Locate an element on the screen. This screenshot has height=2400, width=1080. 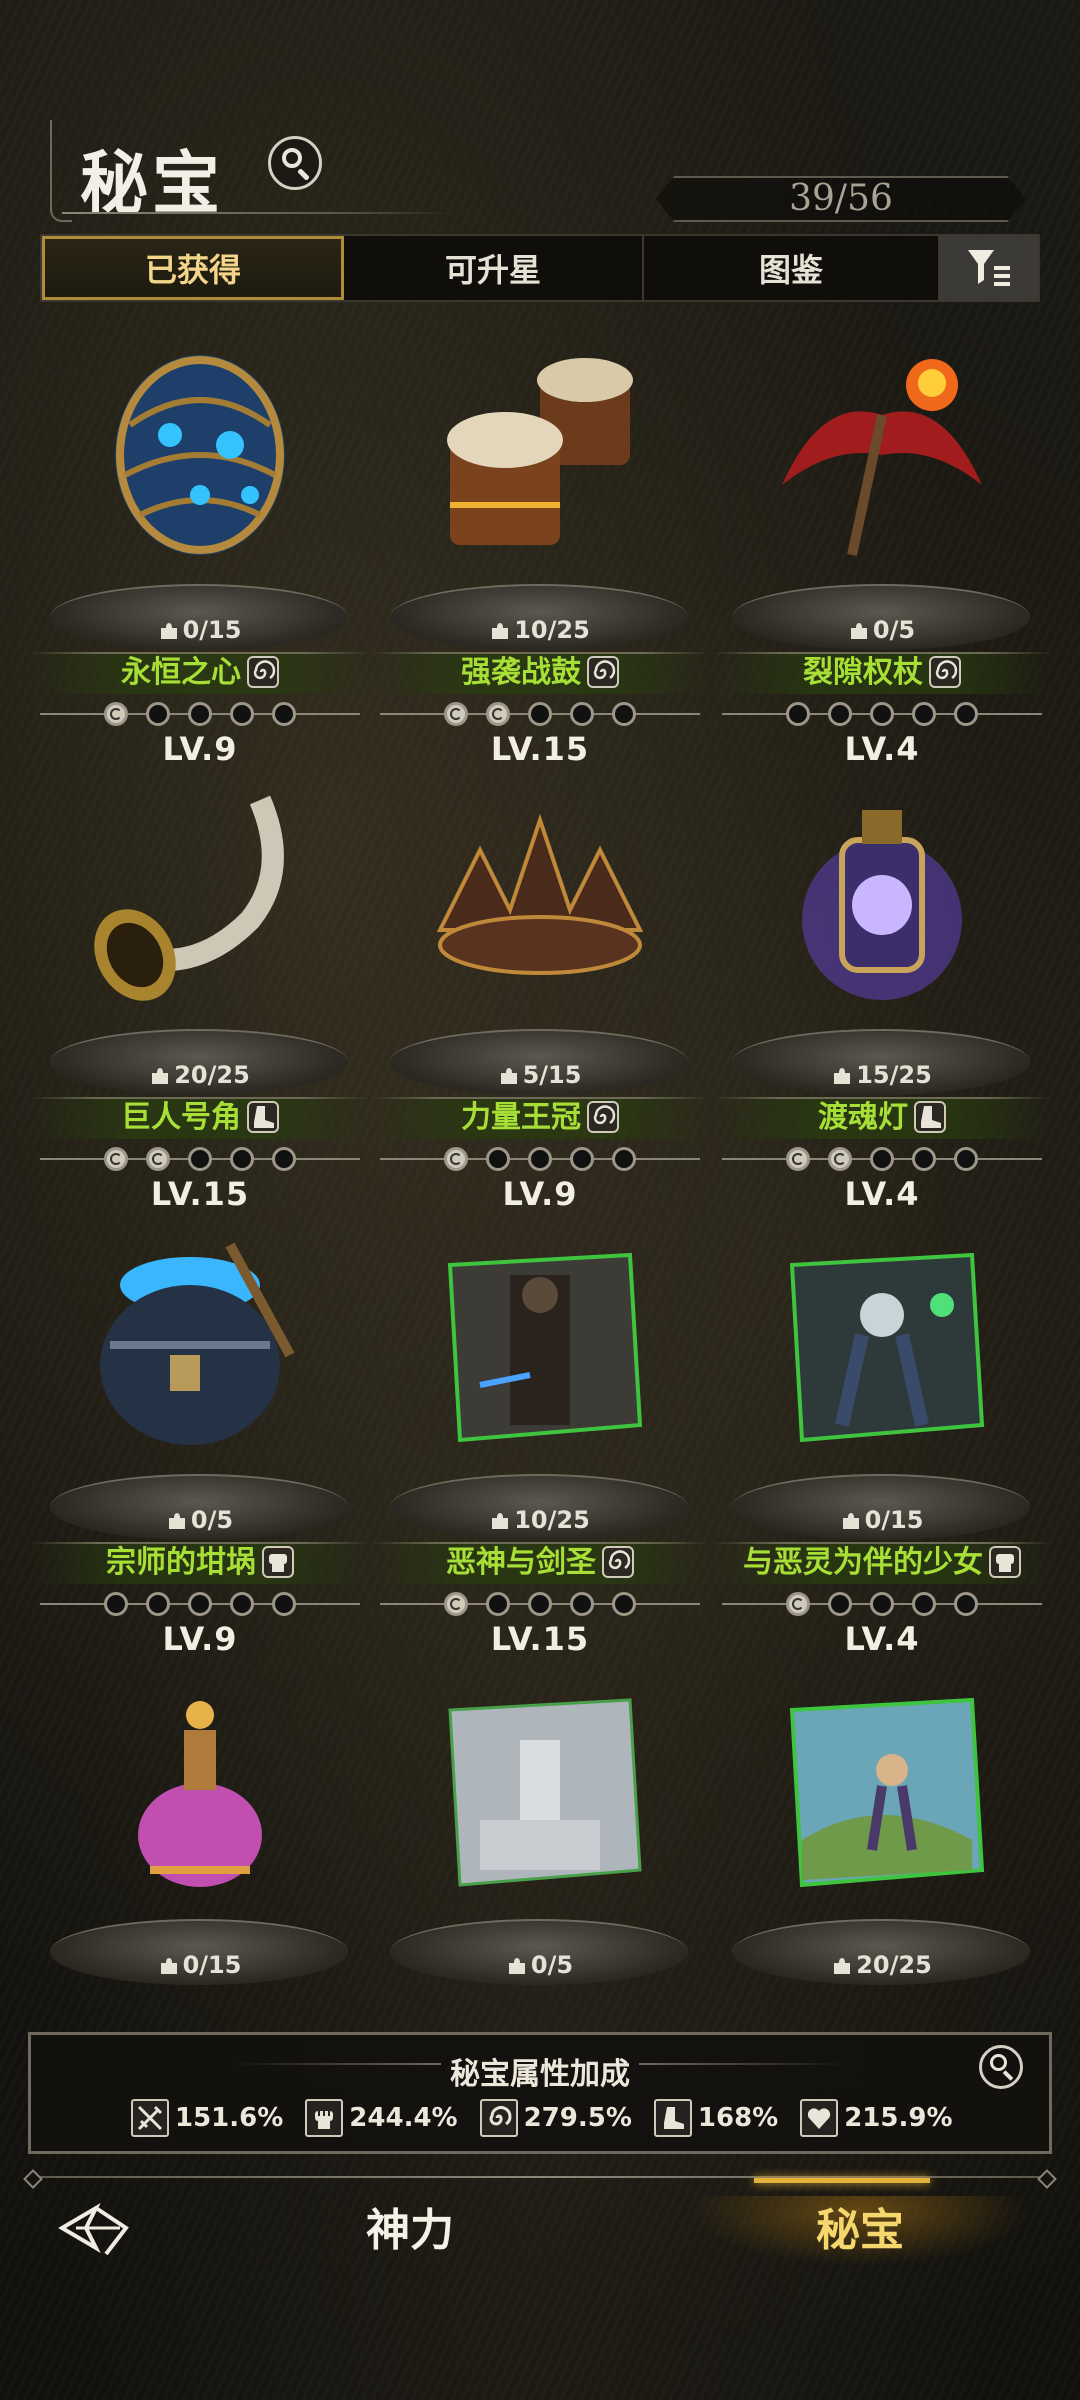
treasure-card: 10/25 强袭战鼓 LV.15 is located at coordinates (540, 550).